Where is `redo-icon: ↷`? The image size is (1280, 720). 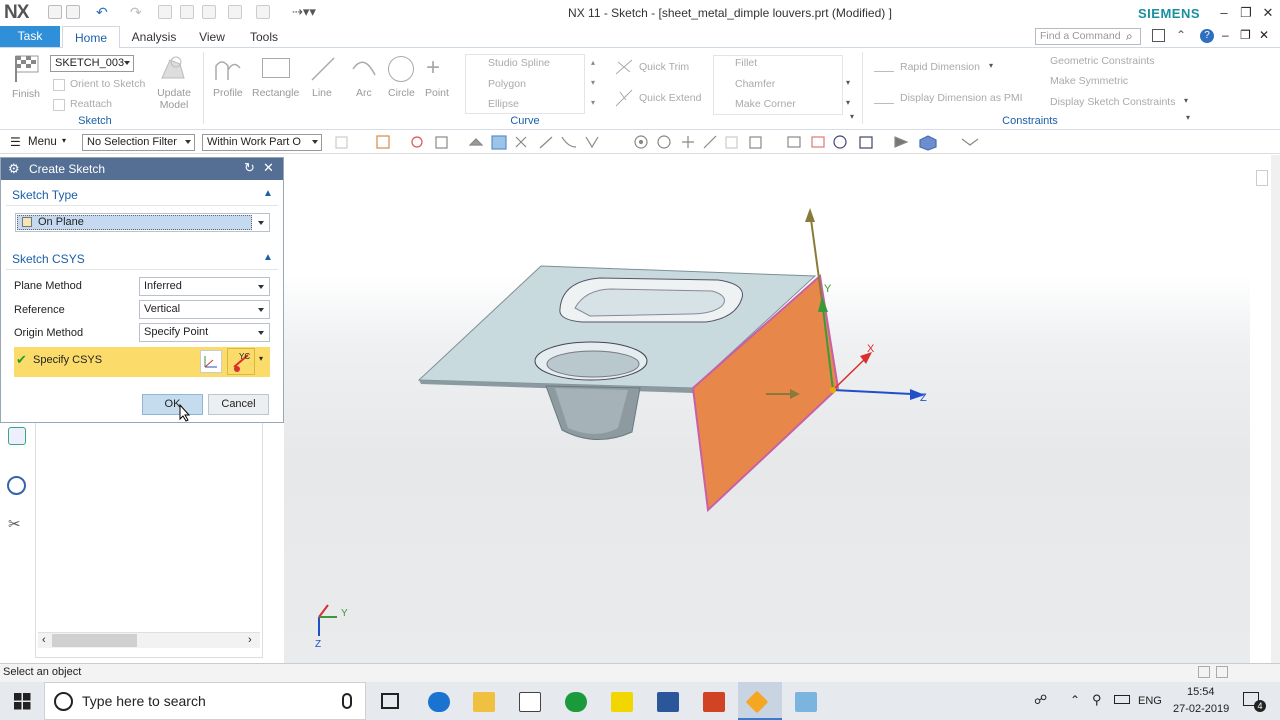
redo-icon: ↷ is located at coordinates (136, 12).